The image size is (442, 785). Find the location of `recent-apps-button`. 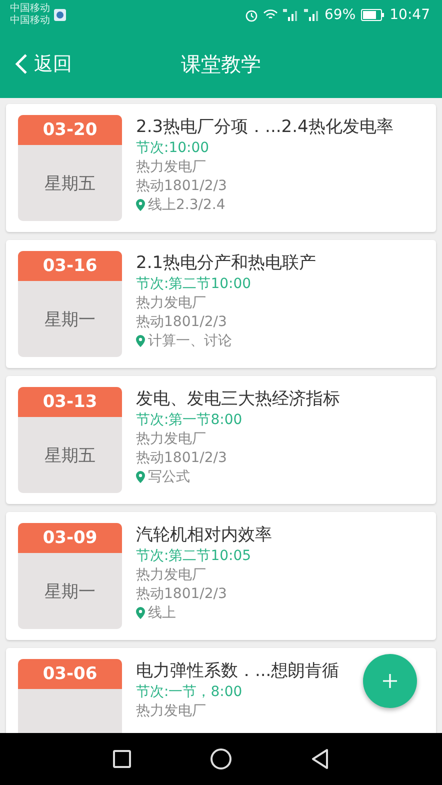

recent-apps-button is located at coordinates (122, 759).